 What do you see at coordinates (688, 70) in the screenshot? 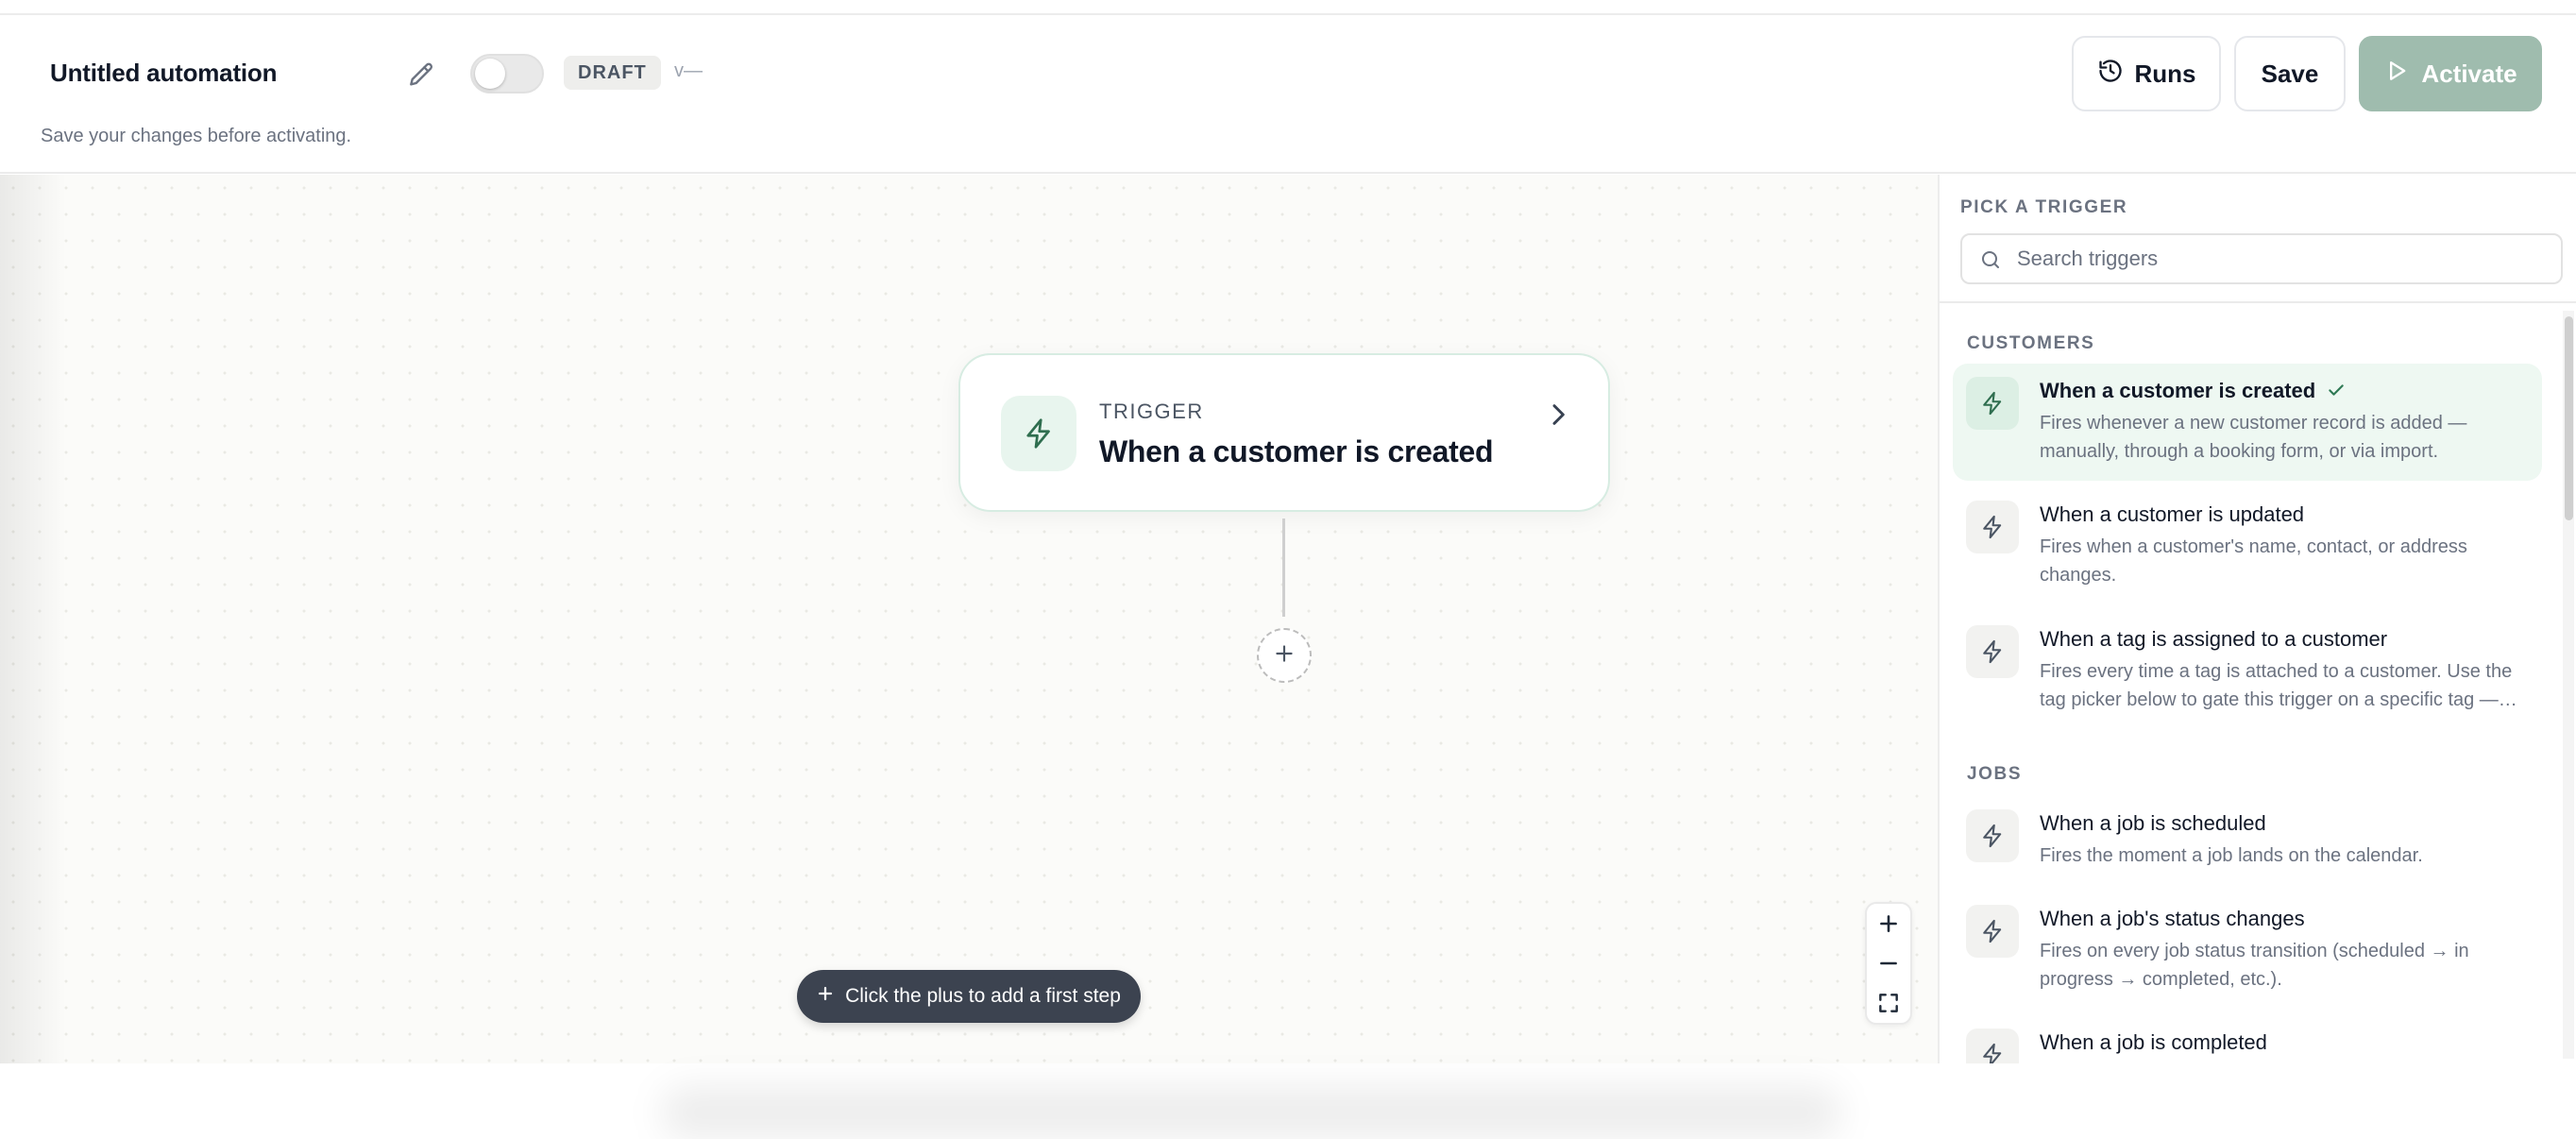
I see `version-label: v—` at bounding box center [688, 70].